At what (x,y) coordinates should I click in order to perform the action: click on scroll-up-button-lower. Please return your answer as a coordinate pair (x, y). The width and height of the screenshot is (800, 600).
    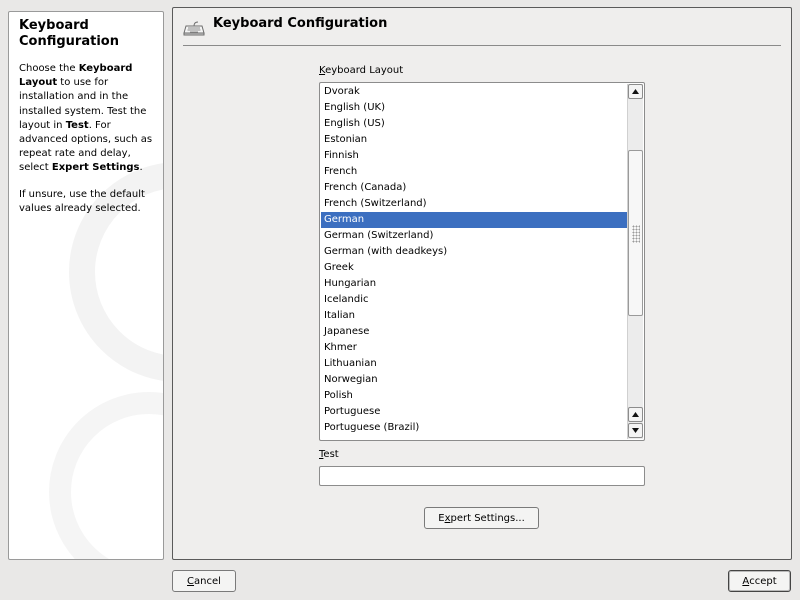
    Looking at the image, I should click on (635, 414).